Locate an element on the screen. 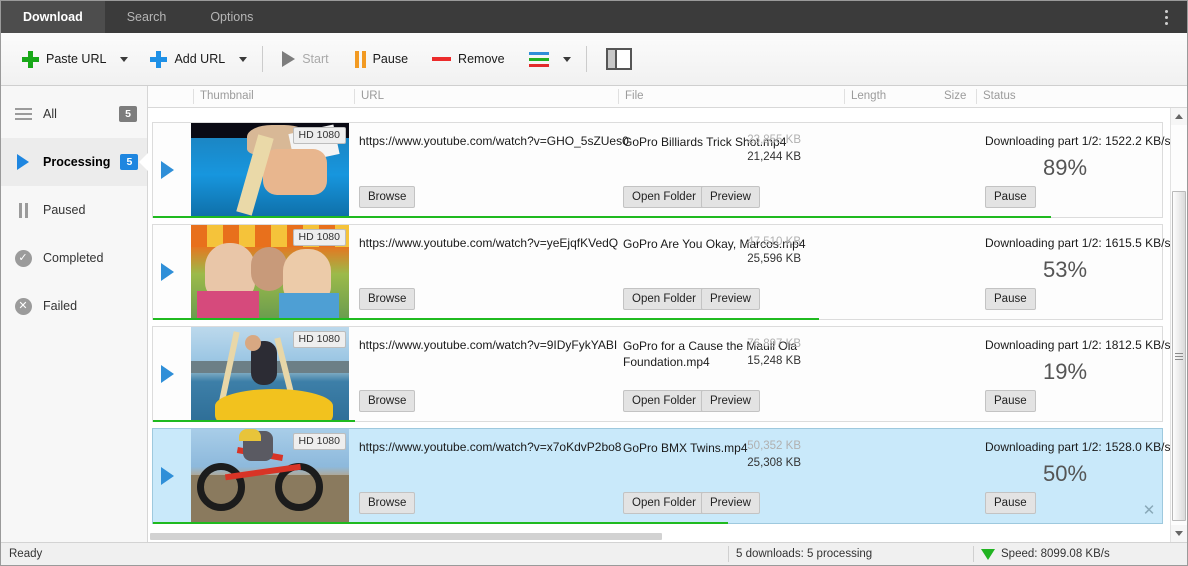  scroll-up-arrow-icon is located at coordinates (1179, 116).